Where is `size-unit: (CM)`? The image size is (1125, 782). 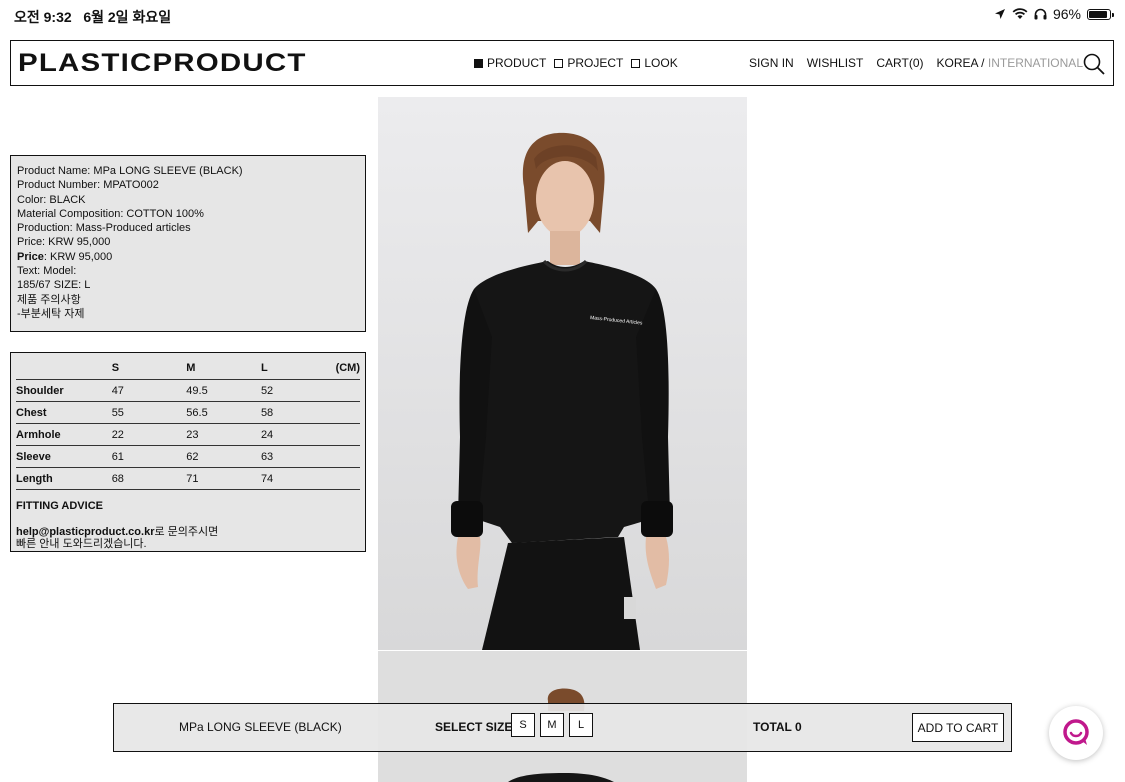 size-unit: (CM) is located at coordinates (347, 368).